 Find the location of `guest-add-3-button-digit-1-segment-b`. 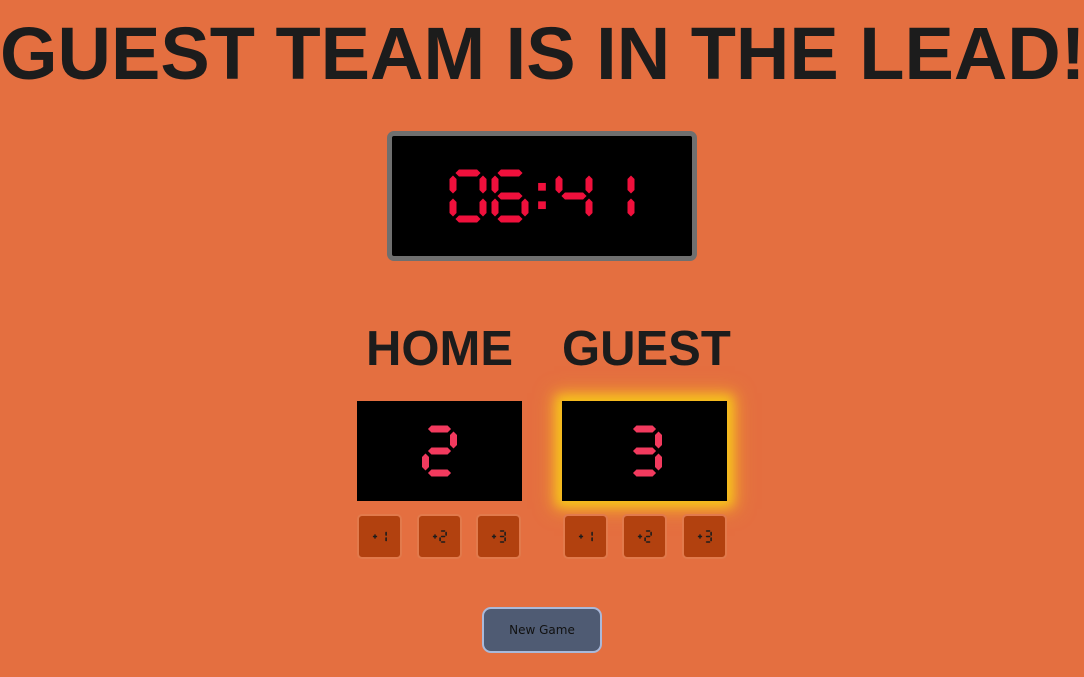

guest-add-3-button-digit-1-segment-b is located at coordinates (711, 533).